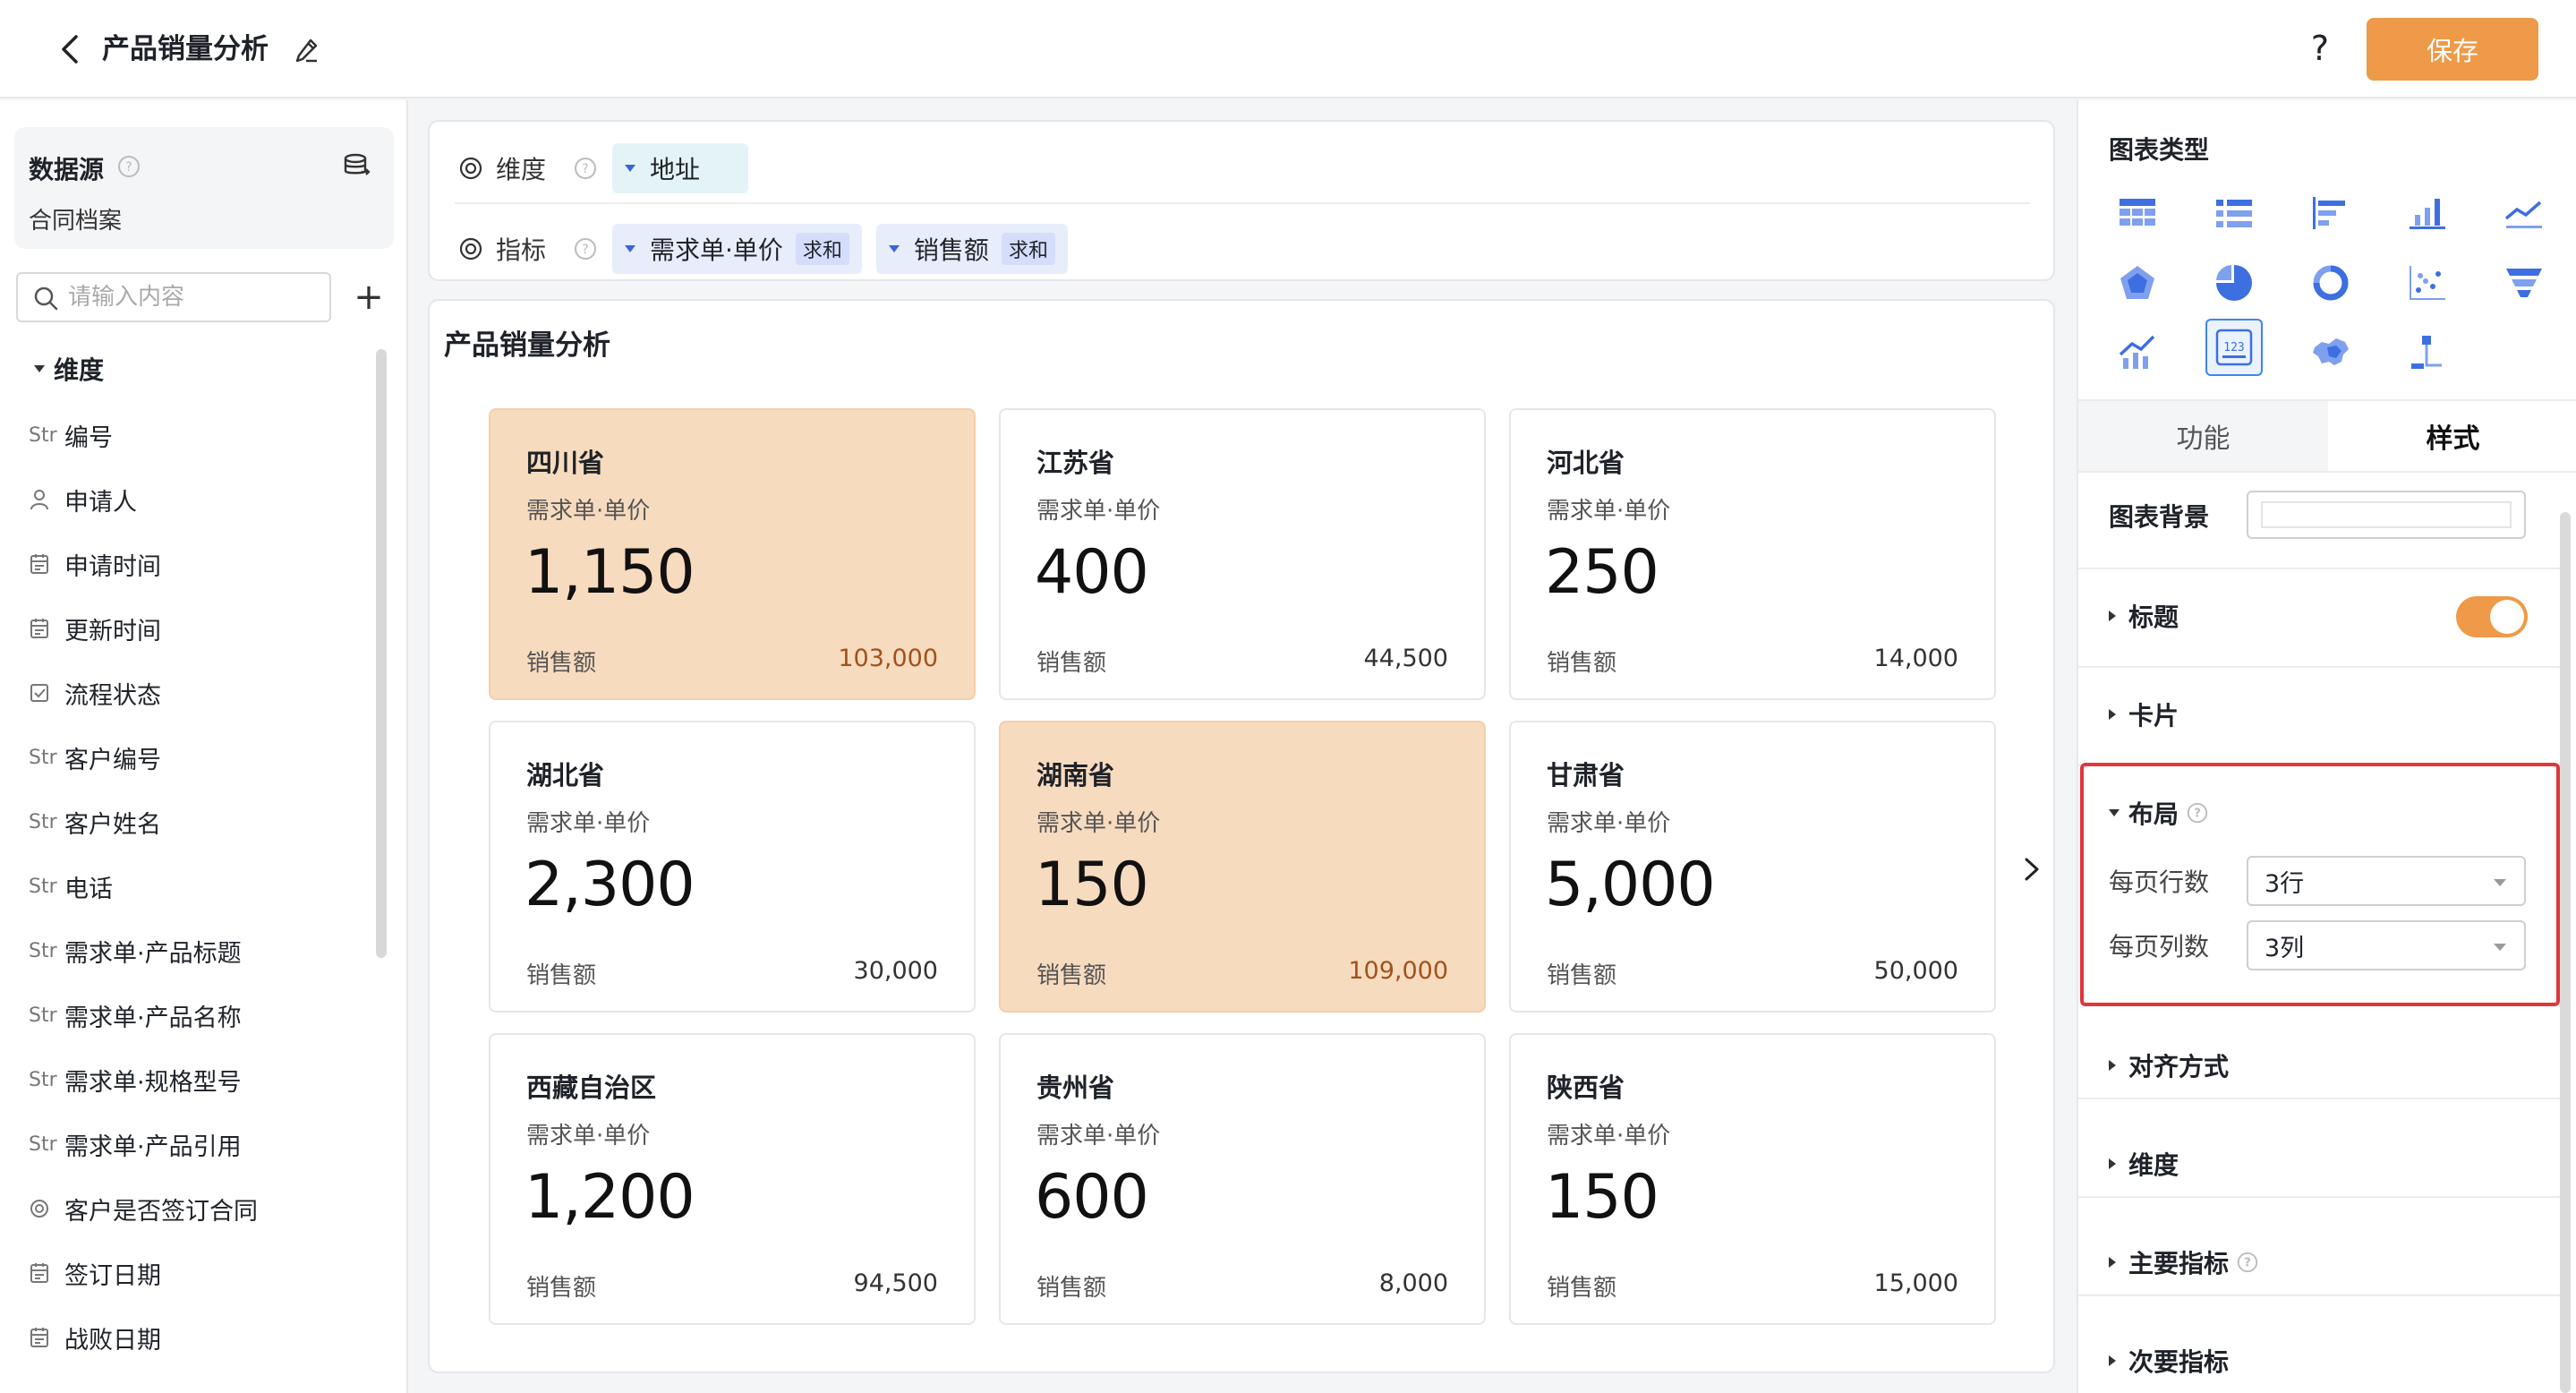 This screenshot has height=1393, width=2576. Describe the element at coordinates (2386, 945) in the screenshot. I see `cols-per-page-select: 3列` at that location.